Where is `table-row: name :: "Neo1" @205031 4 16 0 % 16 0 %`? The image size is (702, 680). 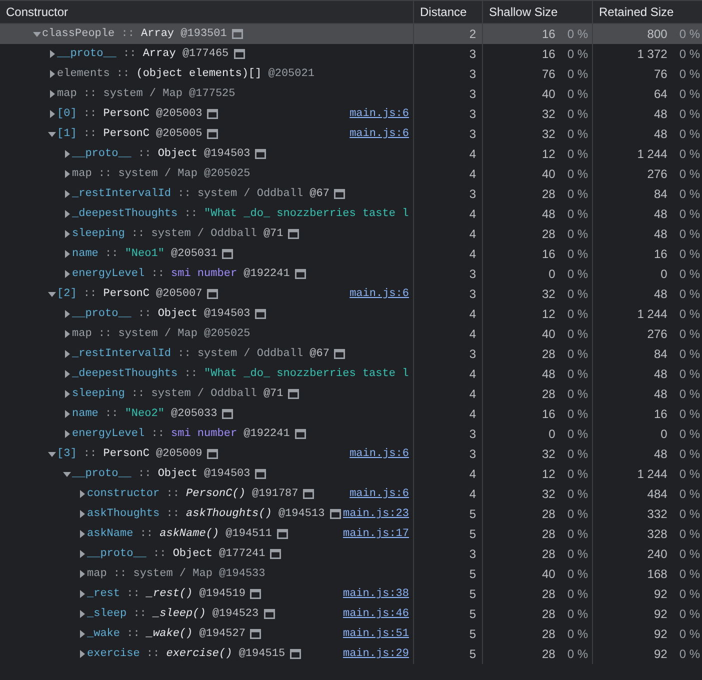
table-row: name :: "Neo1" @205031 4 16 0 % 16 0 % is located at coordinates (351, 254).